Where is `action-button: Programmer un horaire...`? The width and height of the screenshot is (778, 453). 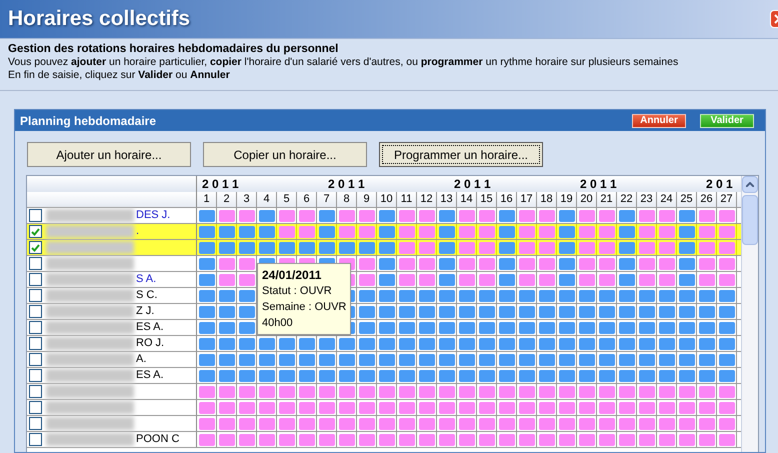 action-button: Programmer un horaire... is located at coordinates (461, 154).